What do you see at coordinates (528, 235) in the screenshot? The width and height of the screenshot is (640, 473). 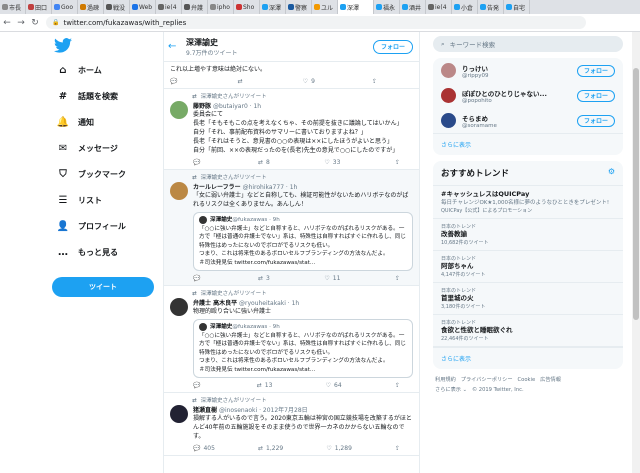 I see `trend-item: 日本のトレンド 改善教諭 10,682件のツイート` at bounding box center [528, 235].